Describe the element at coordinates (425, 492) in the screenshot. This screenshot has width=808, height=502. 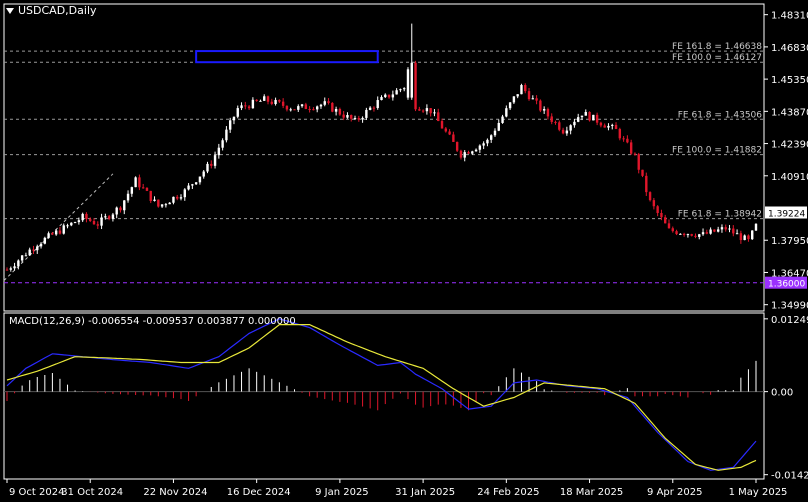
I see `x-tick-label: 31 Jan 2025` at that location.